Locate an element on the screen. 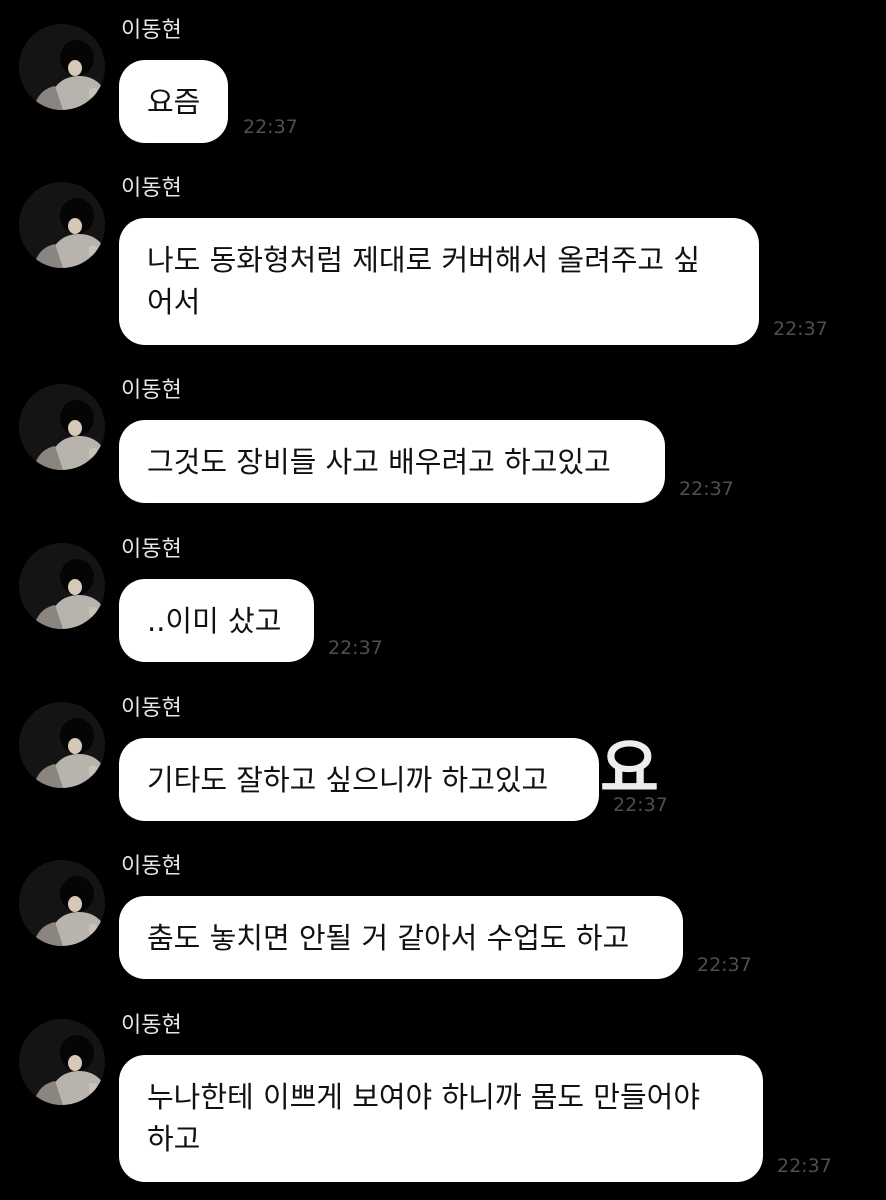  message-bubble: 누나한테 이쁘게 보여야 하니까 몸도 만들어야 하고 is located at coordinates (441, 1118).